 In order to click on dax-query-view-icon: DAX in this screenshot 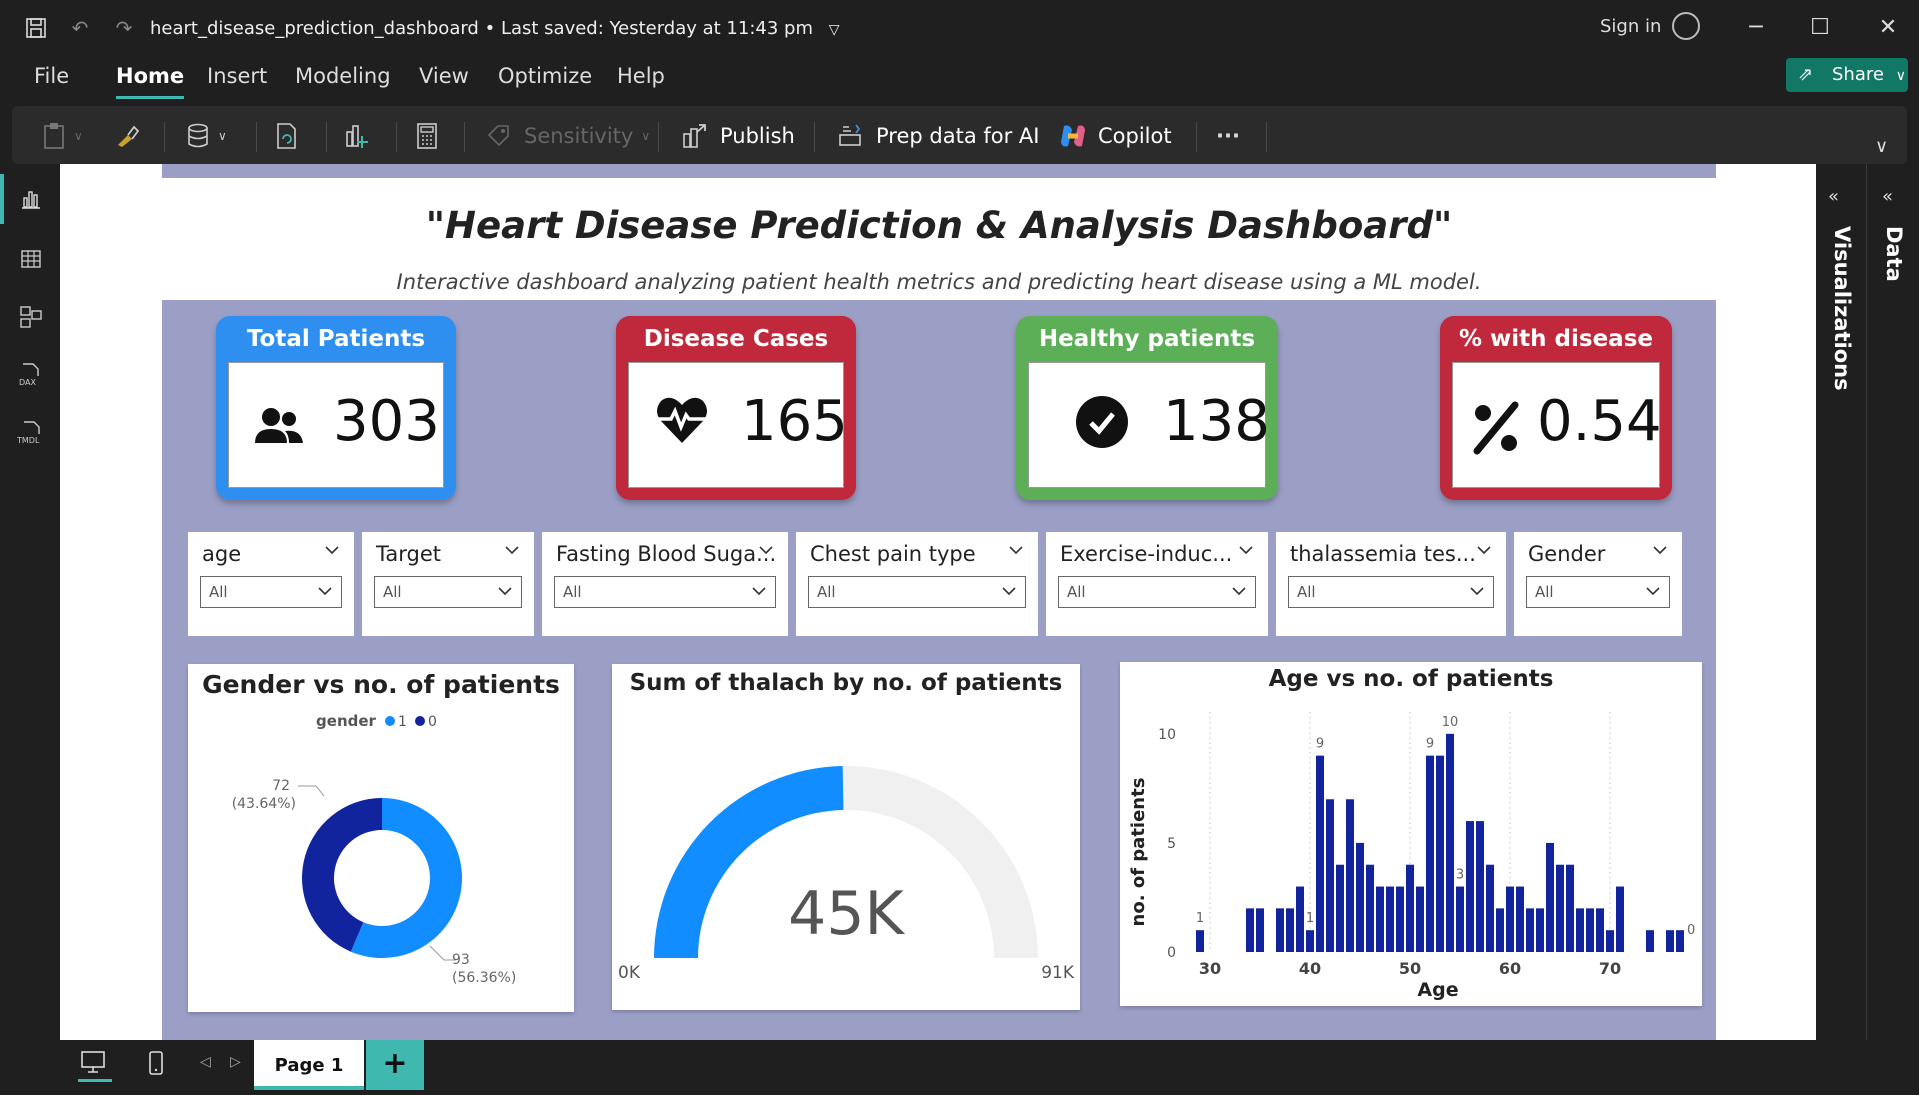, I will do `click(31, 375)`.